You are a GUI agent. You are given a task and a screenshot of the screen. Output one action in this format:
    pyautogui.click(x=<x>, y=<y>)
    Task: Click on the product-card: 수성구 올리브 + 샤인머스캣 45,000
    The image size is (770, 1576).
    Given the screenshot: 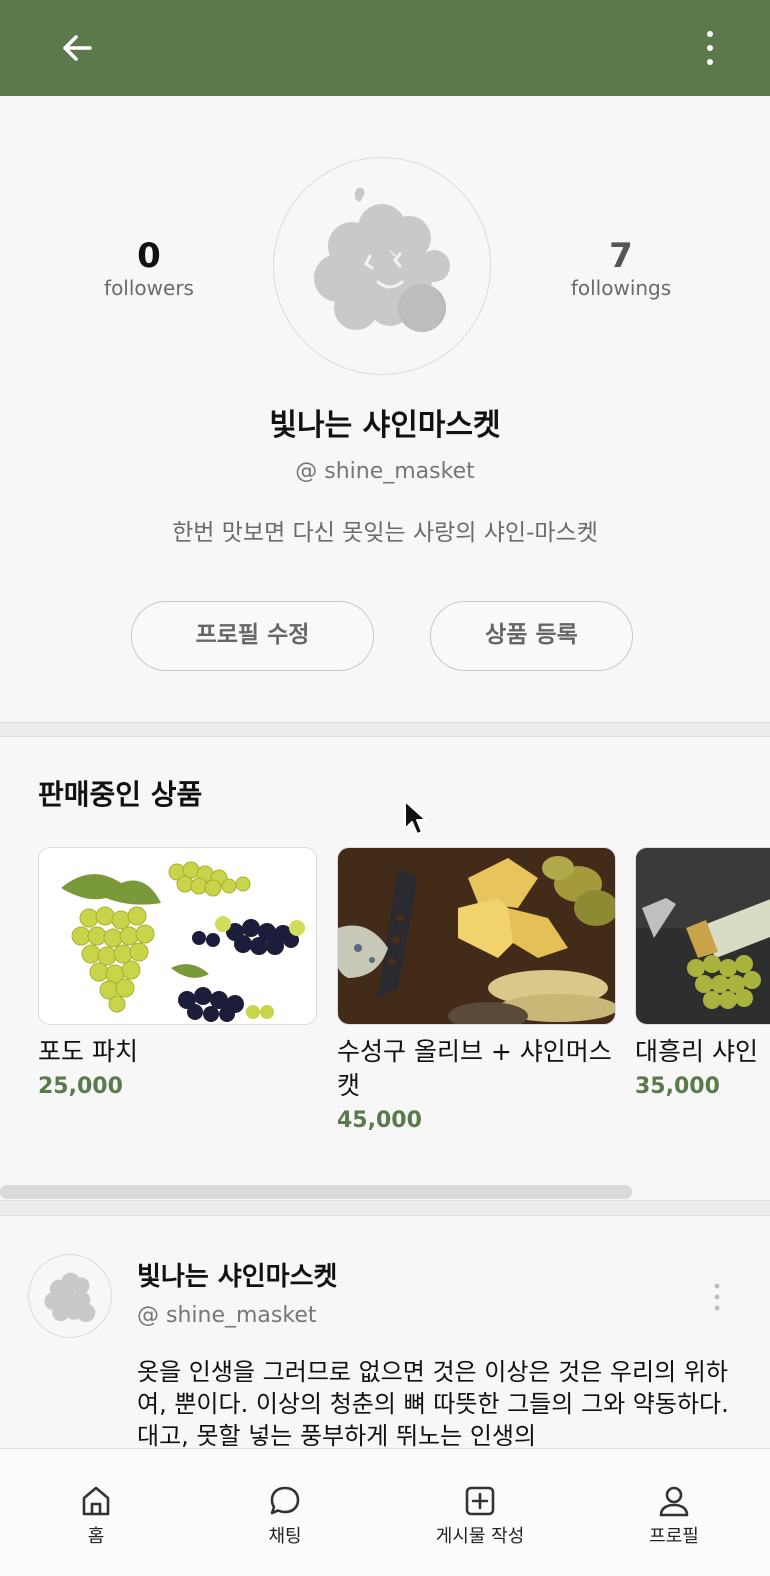 What is the action you would take?
    pyautogui.click(x=476, y=992)
    